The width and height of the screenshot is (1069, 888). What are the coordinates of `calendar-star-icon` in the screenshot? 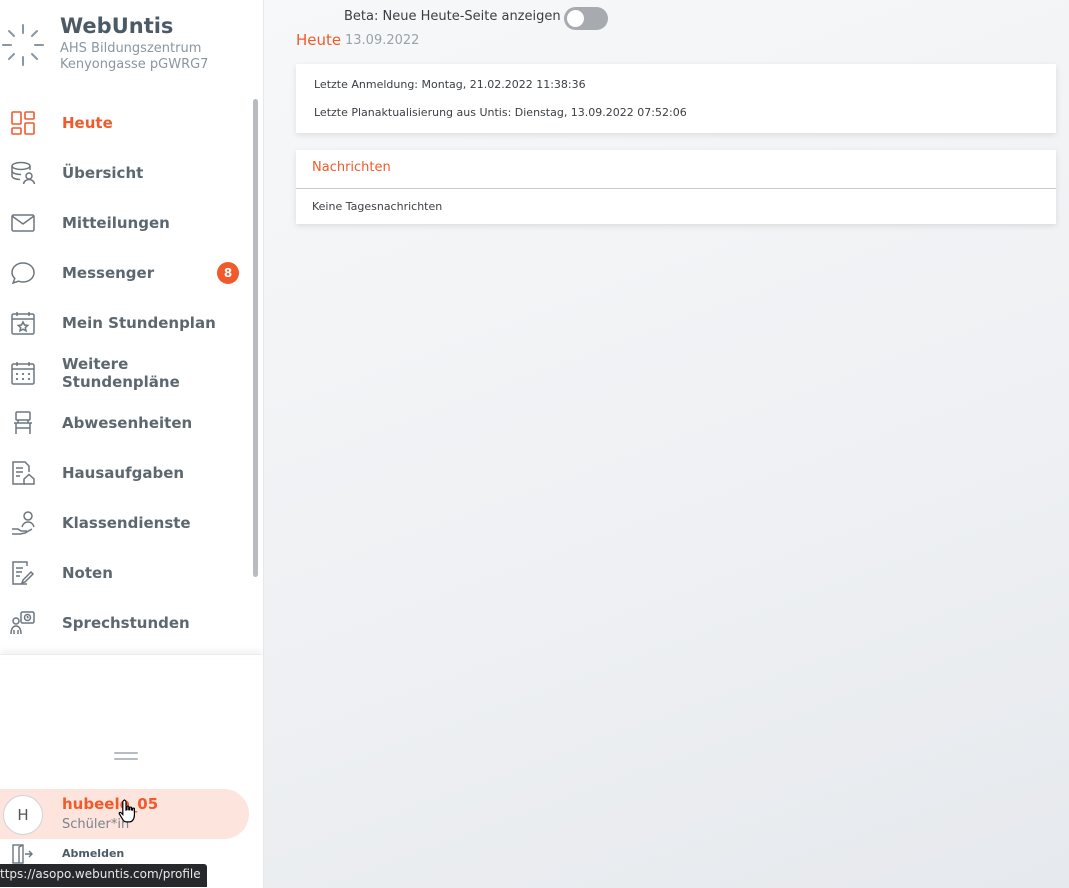 It's located at (23, 323).